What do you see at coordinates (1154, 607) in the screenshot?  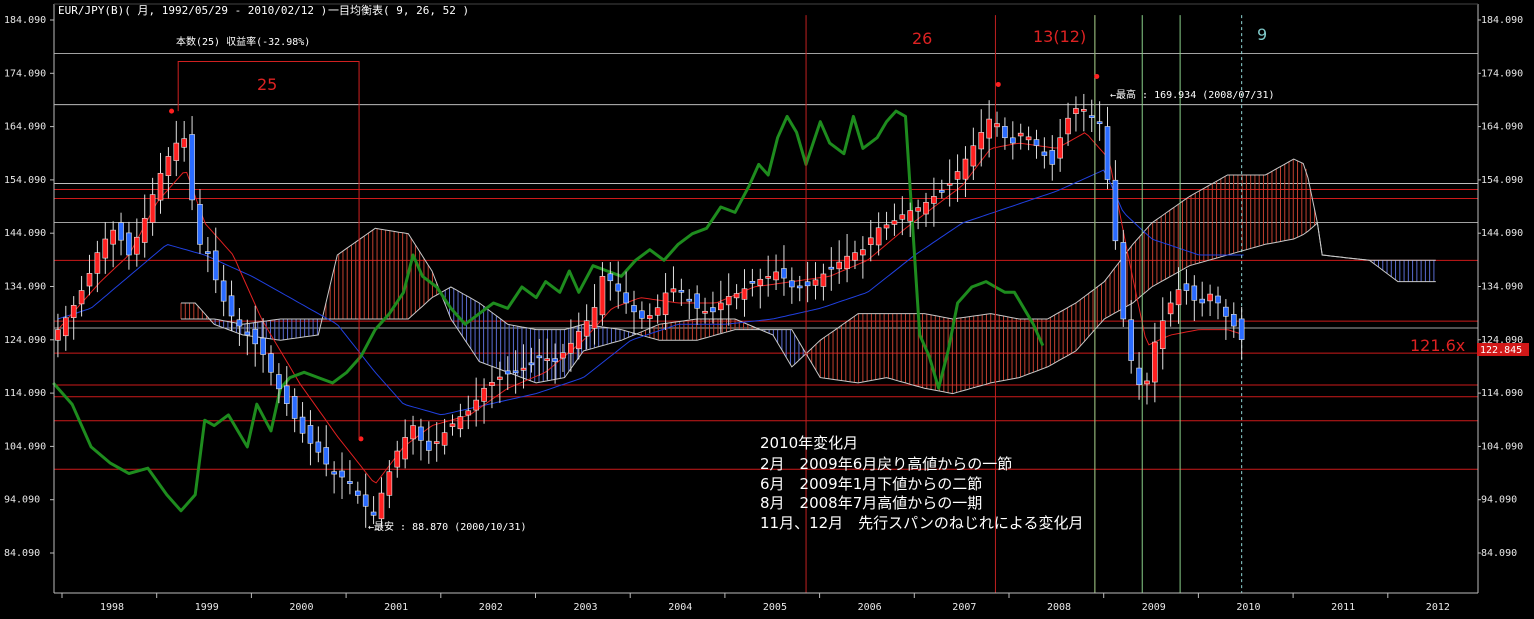 I see `x-tick-label: 2009` at bounding box center [1154, 607].